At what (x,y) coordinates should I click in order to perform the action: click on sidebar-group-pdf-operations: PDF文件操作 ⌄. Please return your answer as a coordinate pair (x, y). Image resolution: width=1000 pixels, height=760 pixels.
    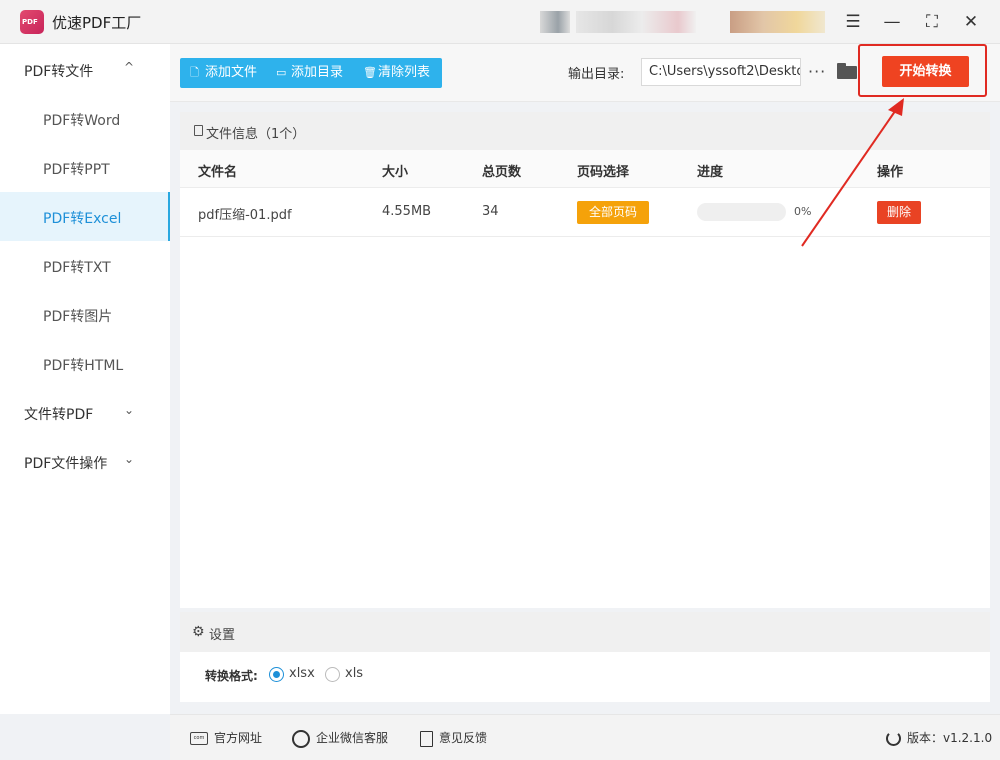
    Looking at the image, I should click on (85, 461).